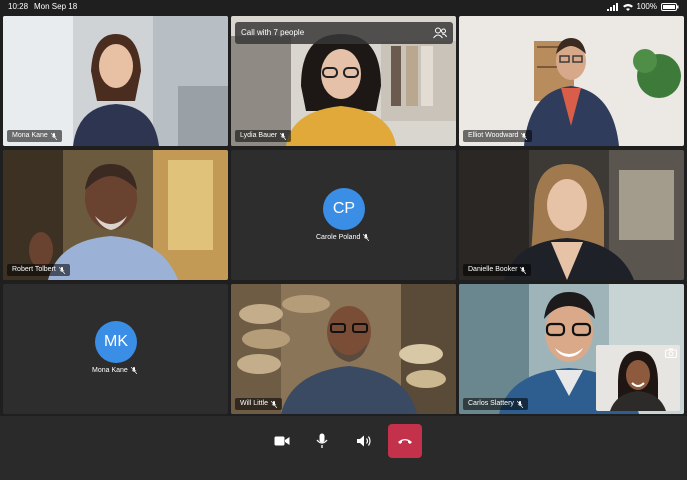  Describe the element at coordinates (638, 378) in the screenshot. I see `self-view` at that location.